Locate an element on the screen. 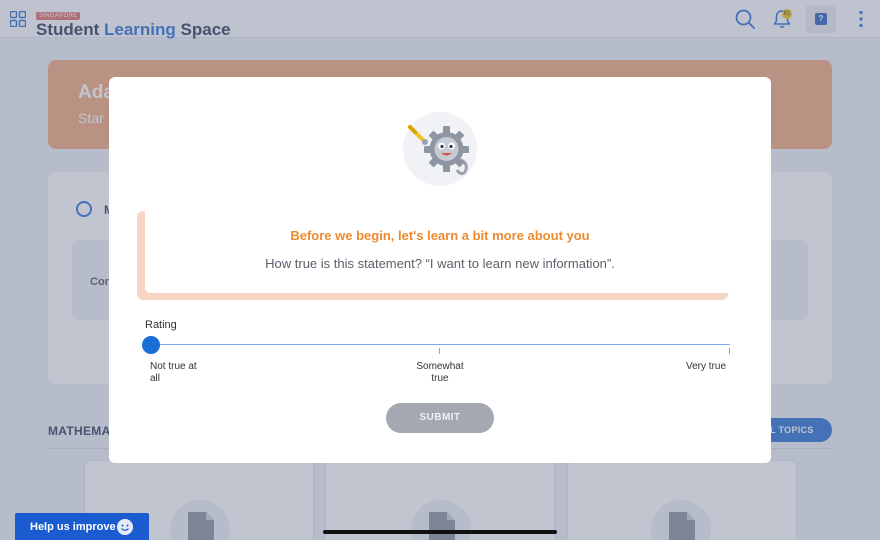  rating-label: Rating is located at coordinates (161, 325).